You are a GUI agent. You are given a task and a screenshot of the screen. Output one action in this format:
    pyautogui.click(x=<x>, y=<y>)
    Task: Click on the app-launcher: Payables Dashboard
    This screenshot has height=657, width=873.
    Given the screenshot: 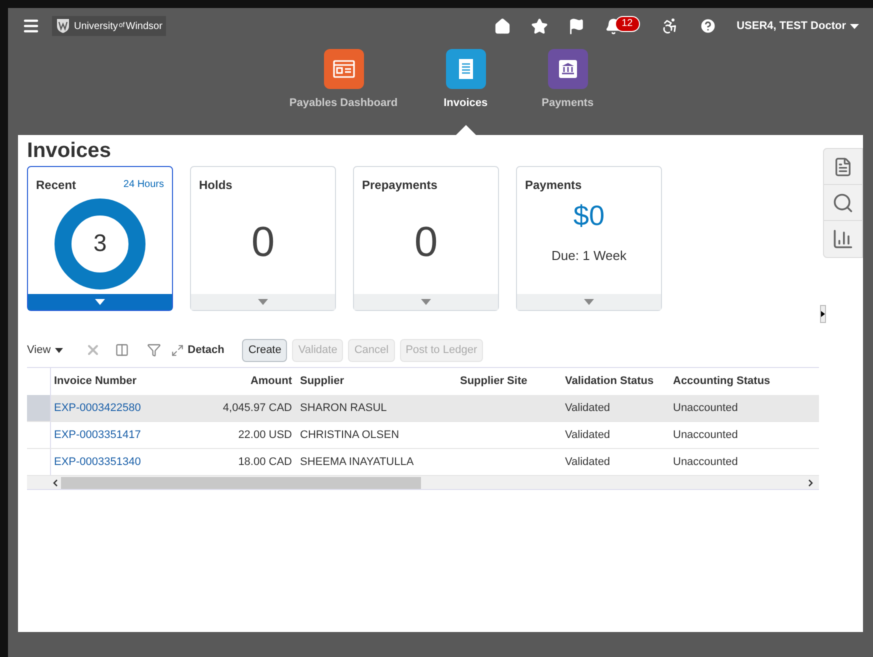 What is the action you would take?
    pyautogui.click(x=343, y=92)
    